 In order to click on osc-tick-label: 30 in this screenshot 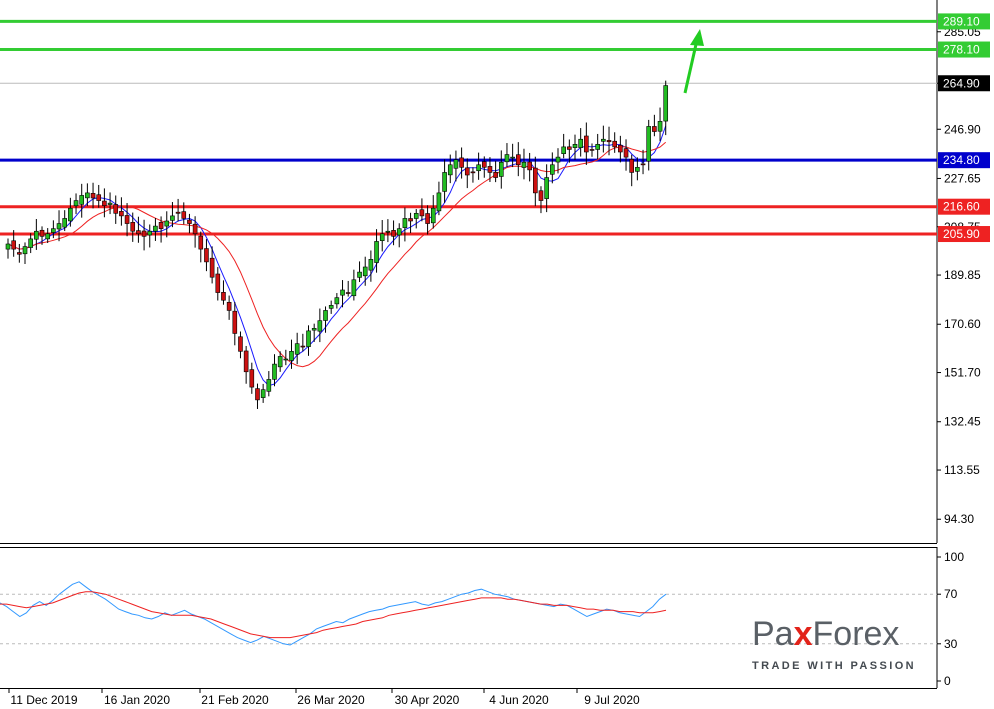, I will do `click(951, 644)`.